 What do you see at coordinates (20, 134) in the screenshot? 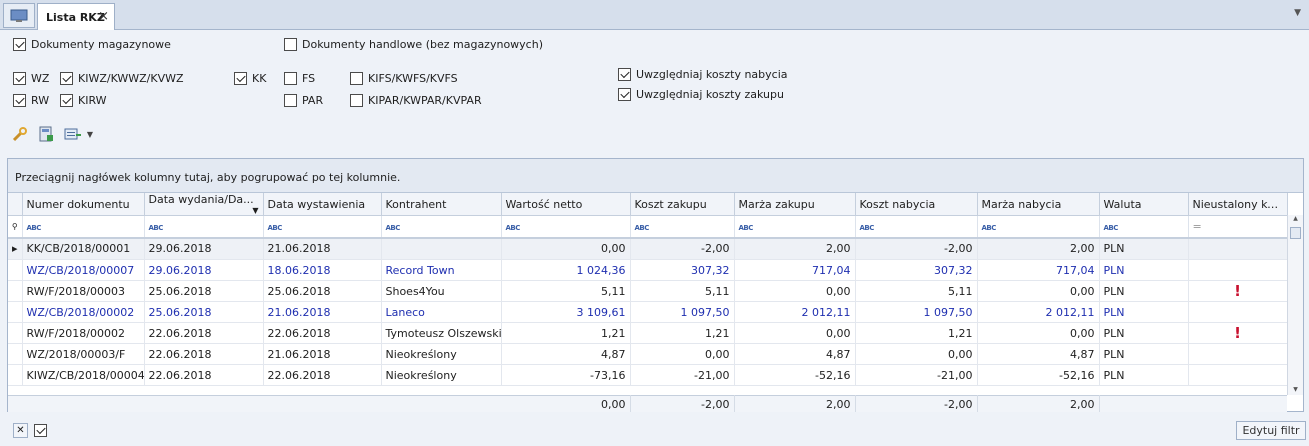
I see `wrench-icon` at bounding box center [20, 134].